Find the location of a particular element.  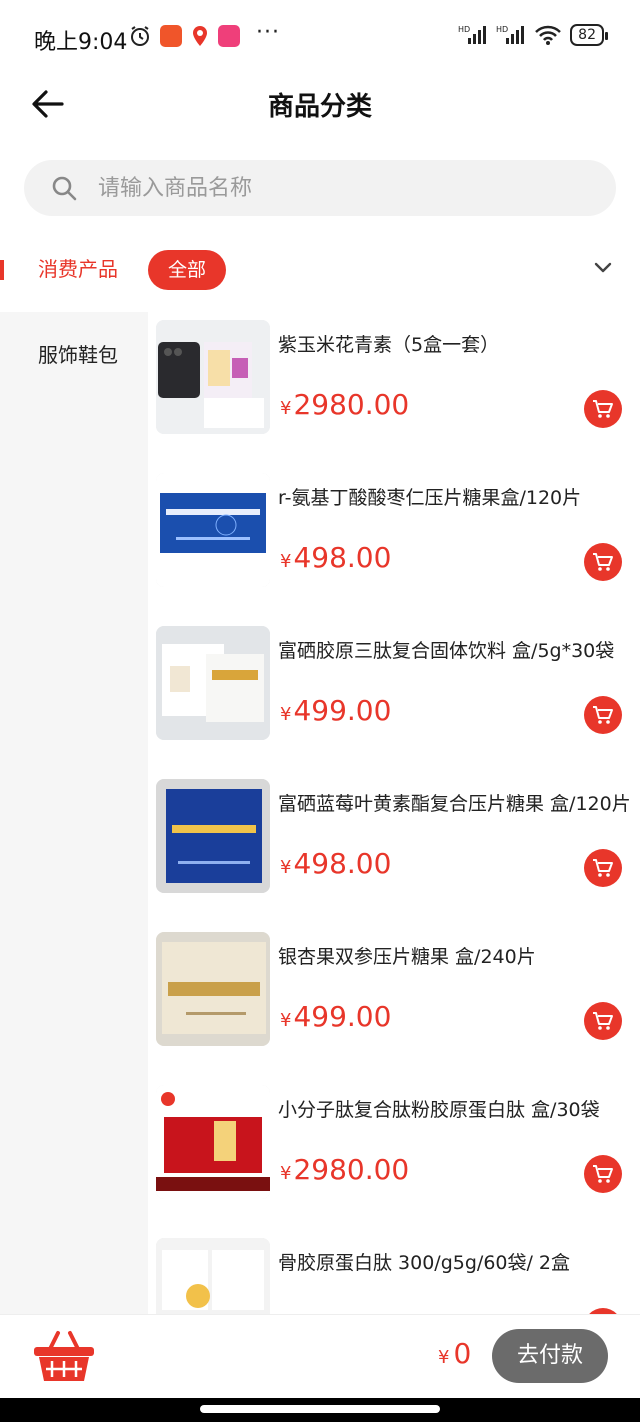

search-bar is located at coordinates (320, 188).